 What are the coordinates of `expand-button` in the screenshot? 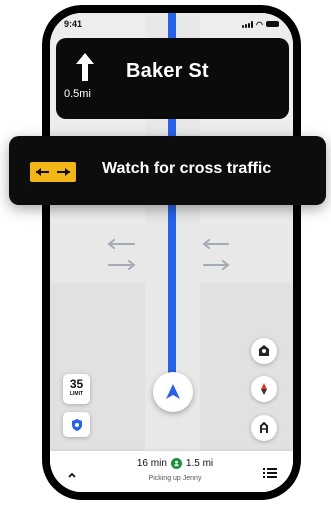 It's located at (72, 475).